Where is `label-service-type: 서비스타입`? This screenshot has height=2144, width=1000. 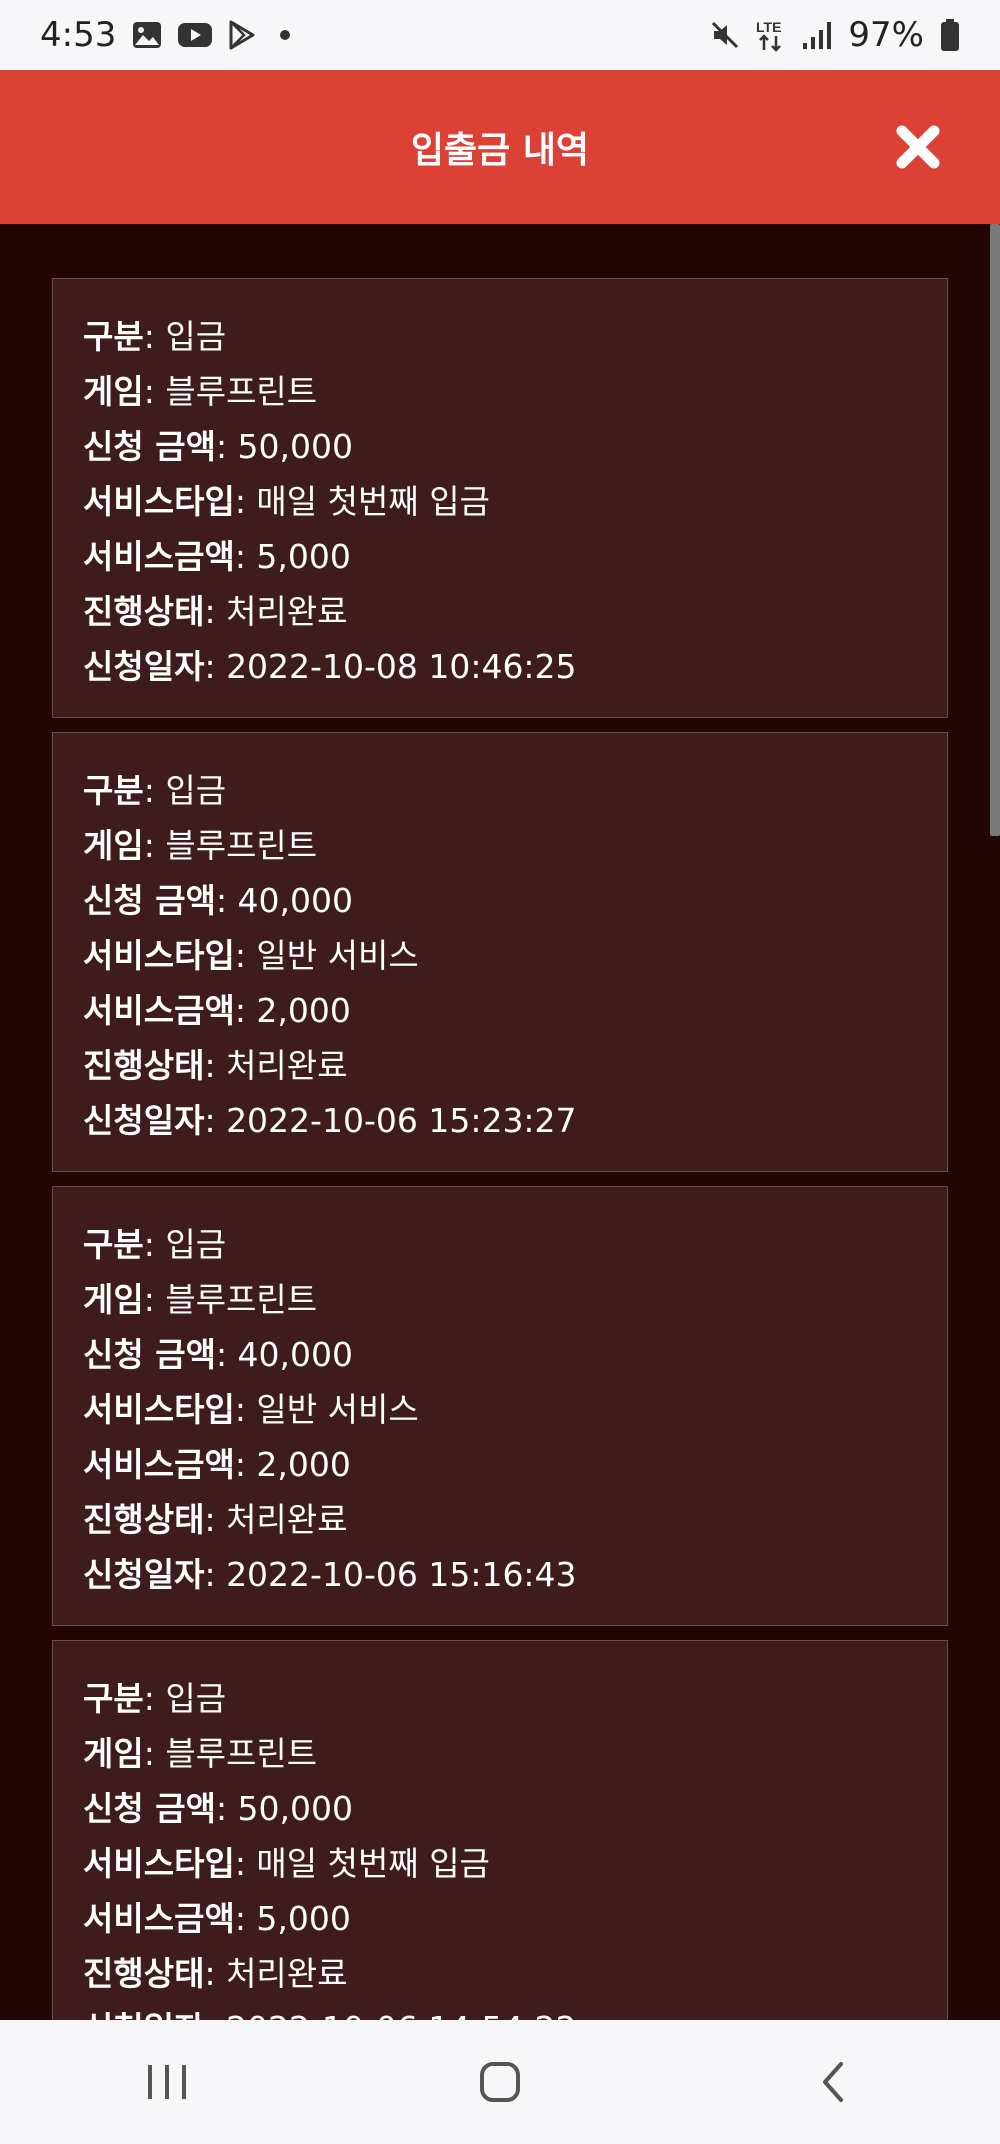 label-service-type: 서비스타입 is located at coordinates (159, 1863).